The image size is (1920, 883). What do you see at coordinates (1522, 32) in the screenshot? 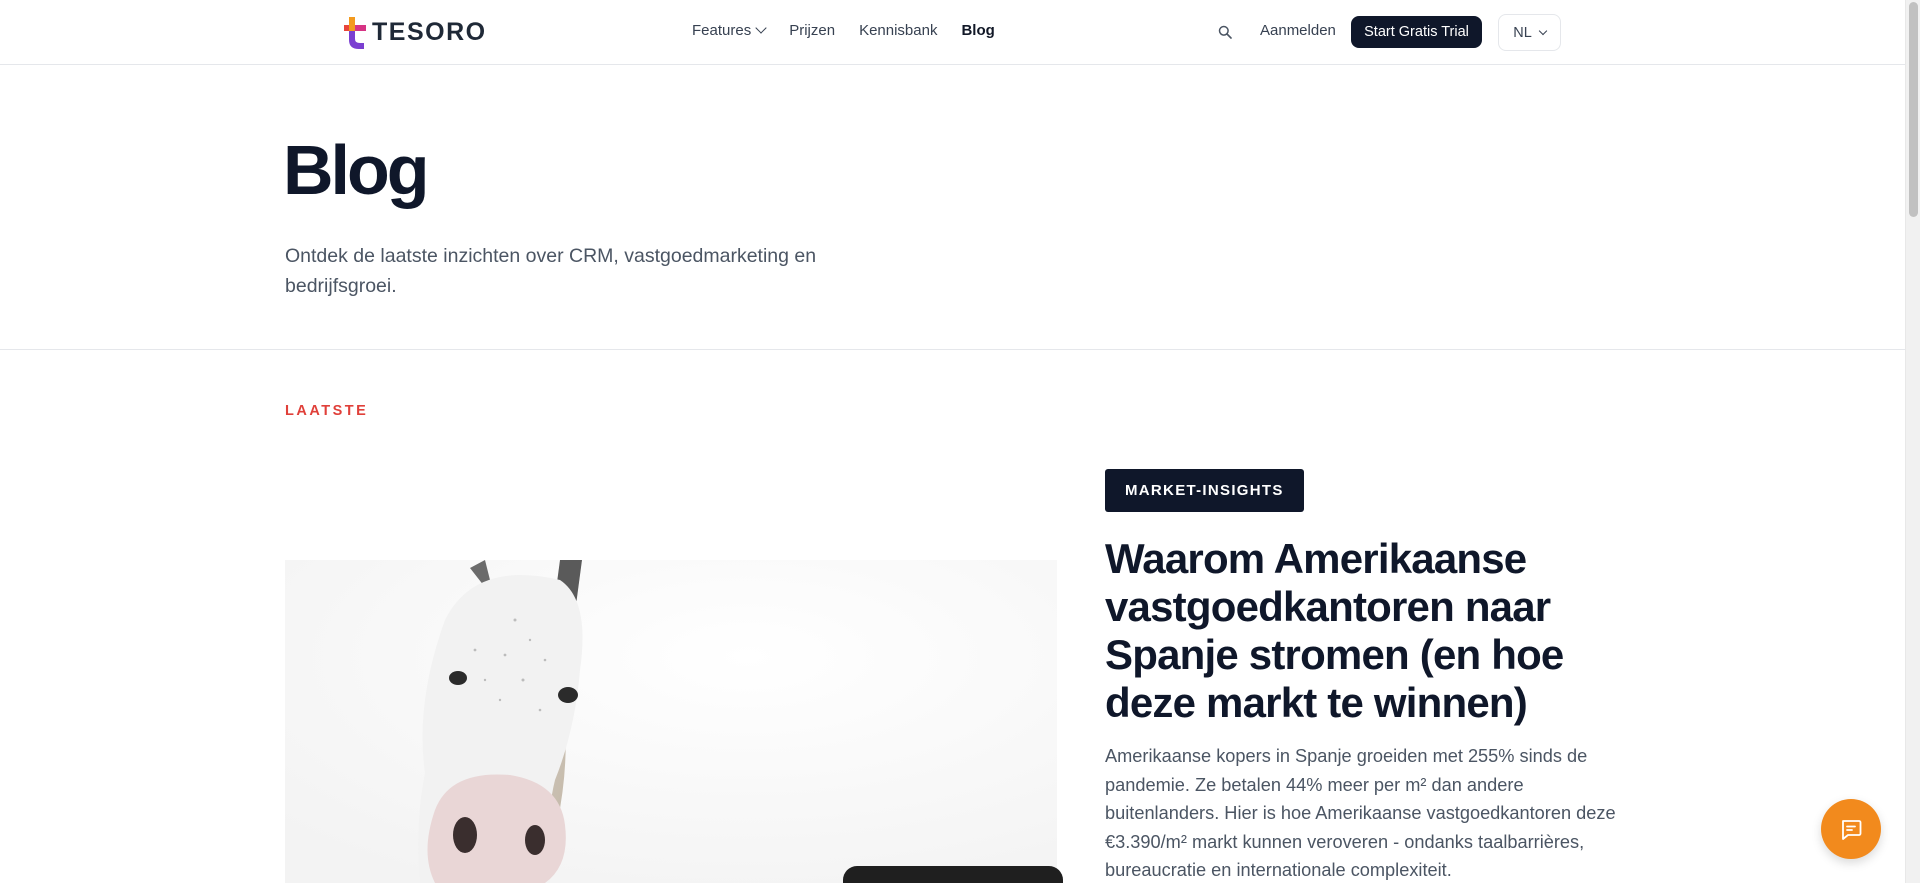
I see `language-label: NL` at bounding box center [1522, 32].